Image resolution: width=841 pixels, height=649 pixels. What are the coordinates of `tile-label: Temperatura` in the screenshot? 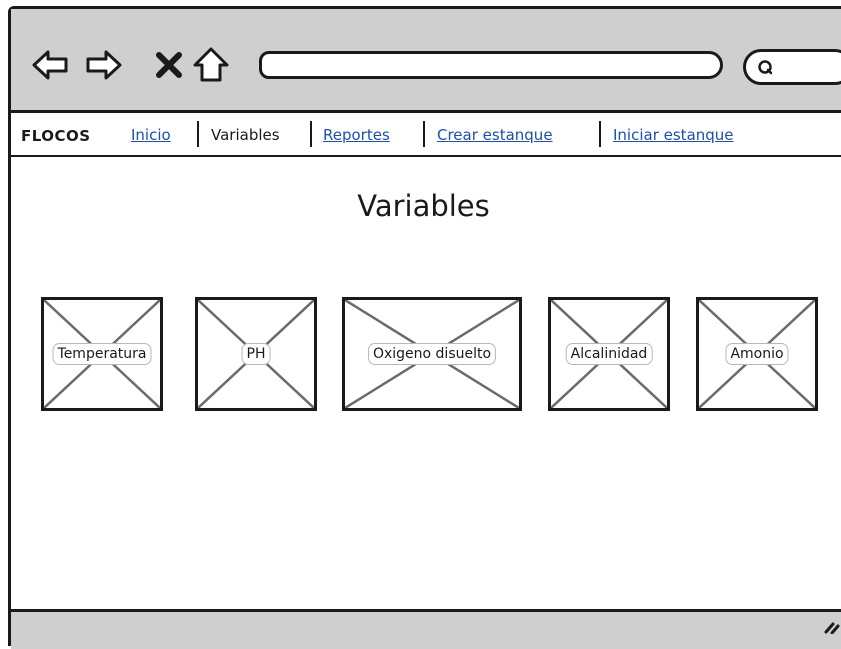 It's located at (102, 354).